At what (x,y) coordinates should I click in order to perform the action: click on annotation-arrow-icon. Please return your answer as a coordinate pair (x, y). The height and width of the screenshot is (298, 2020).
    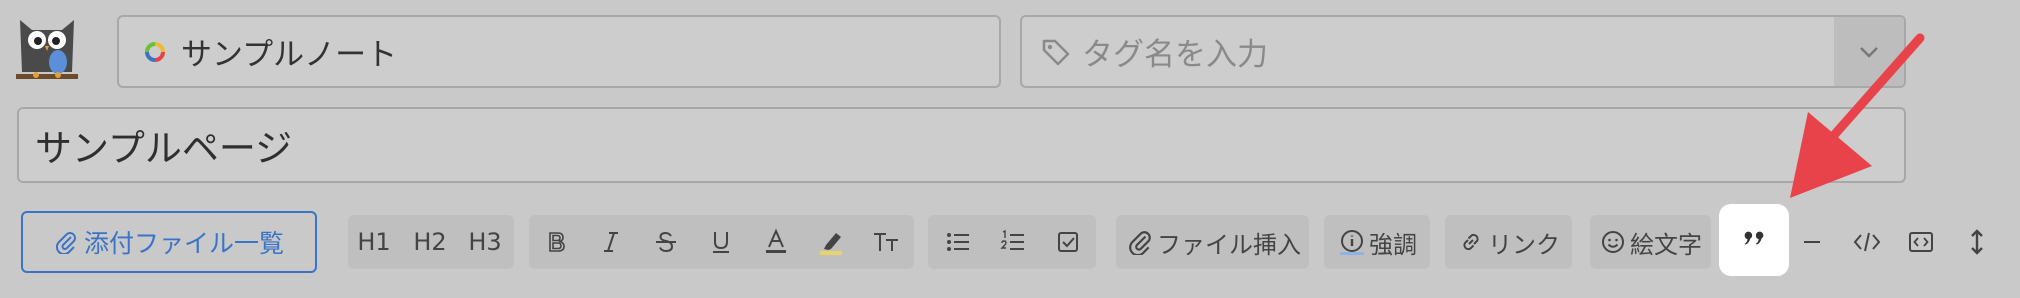
    Looking at the image, I should click on (1857, 115).